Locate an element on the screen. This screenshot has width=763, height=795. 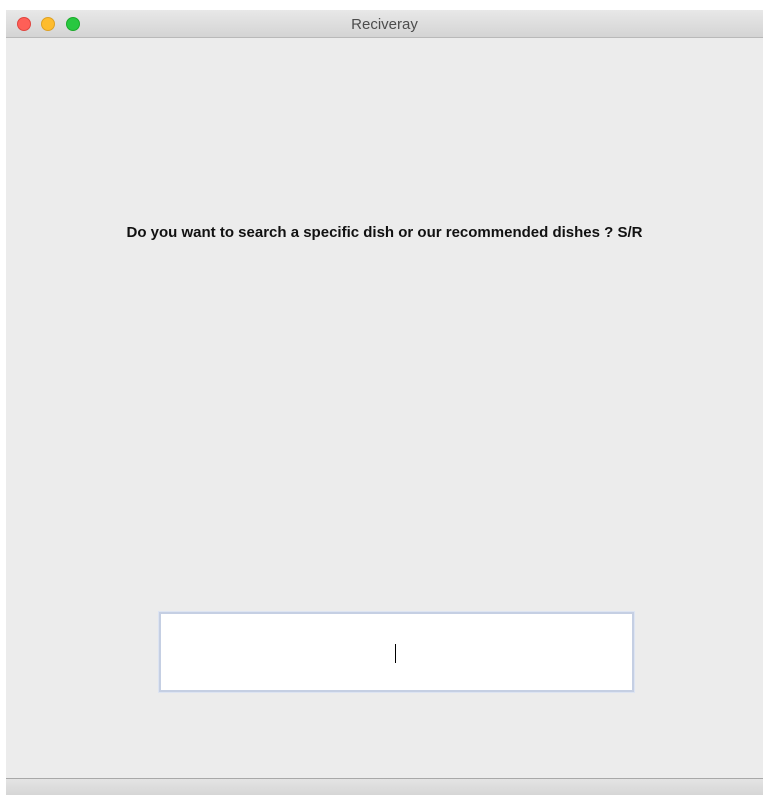
title-bar: Reciveray is located at coordinates (384, 24).